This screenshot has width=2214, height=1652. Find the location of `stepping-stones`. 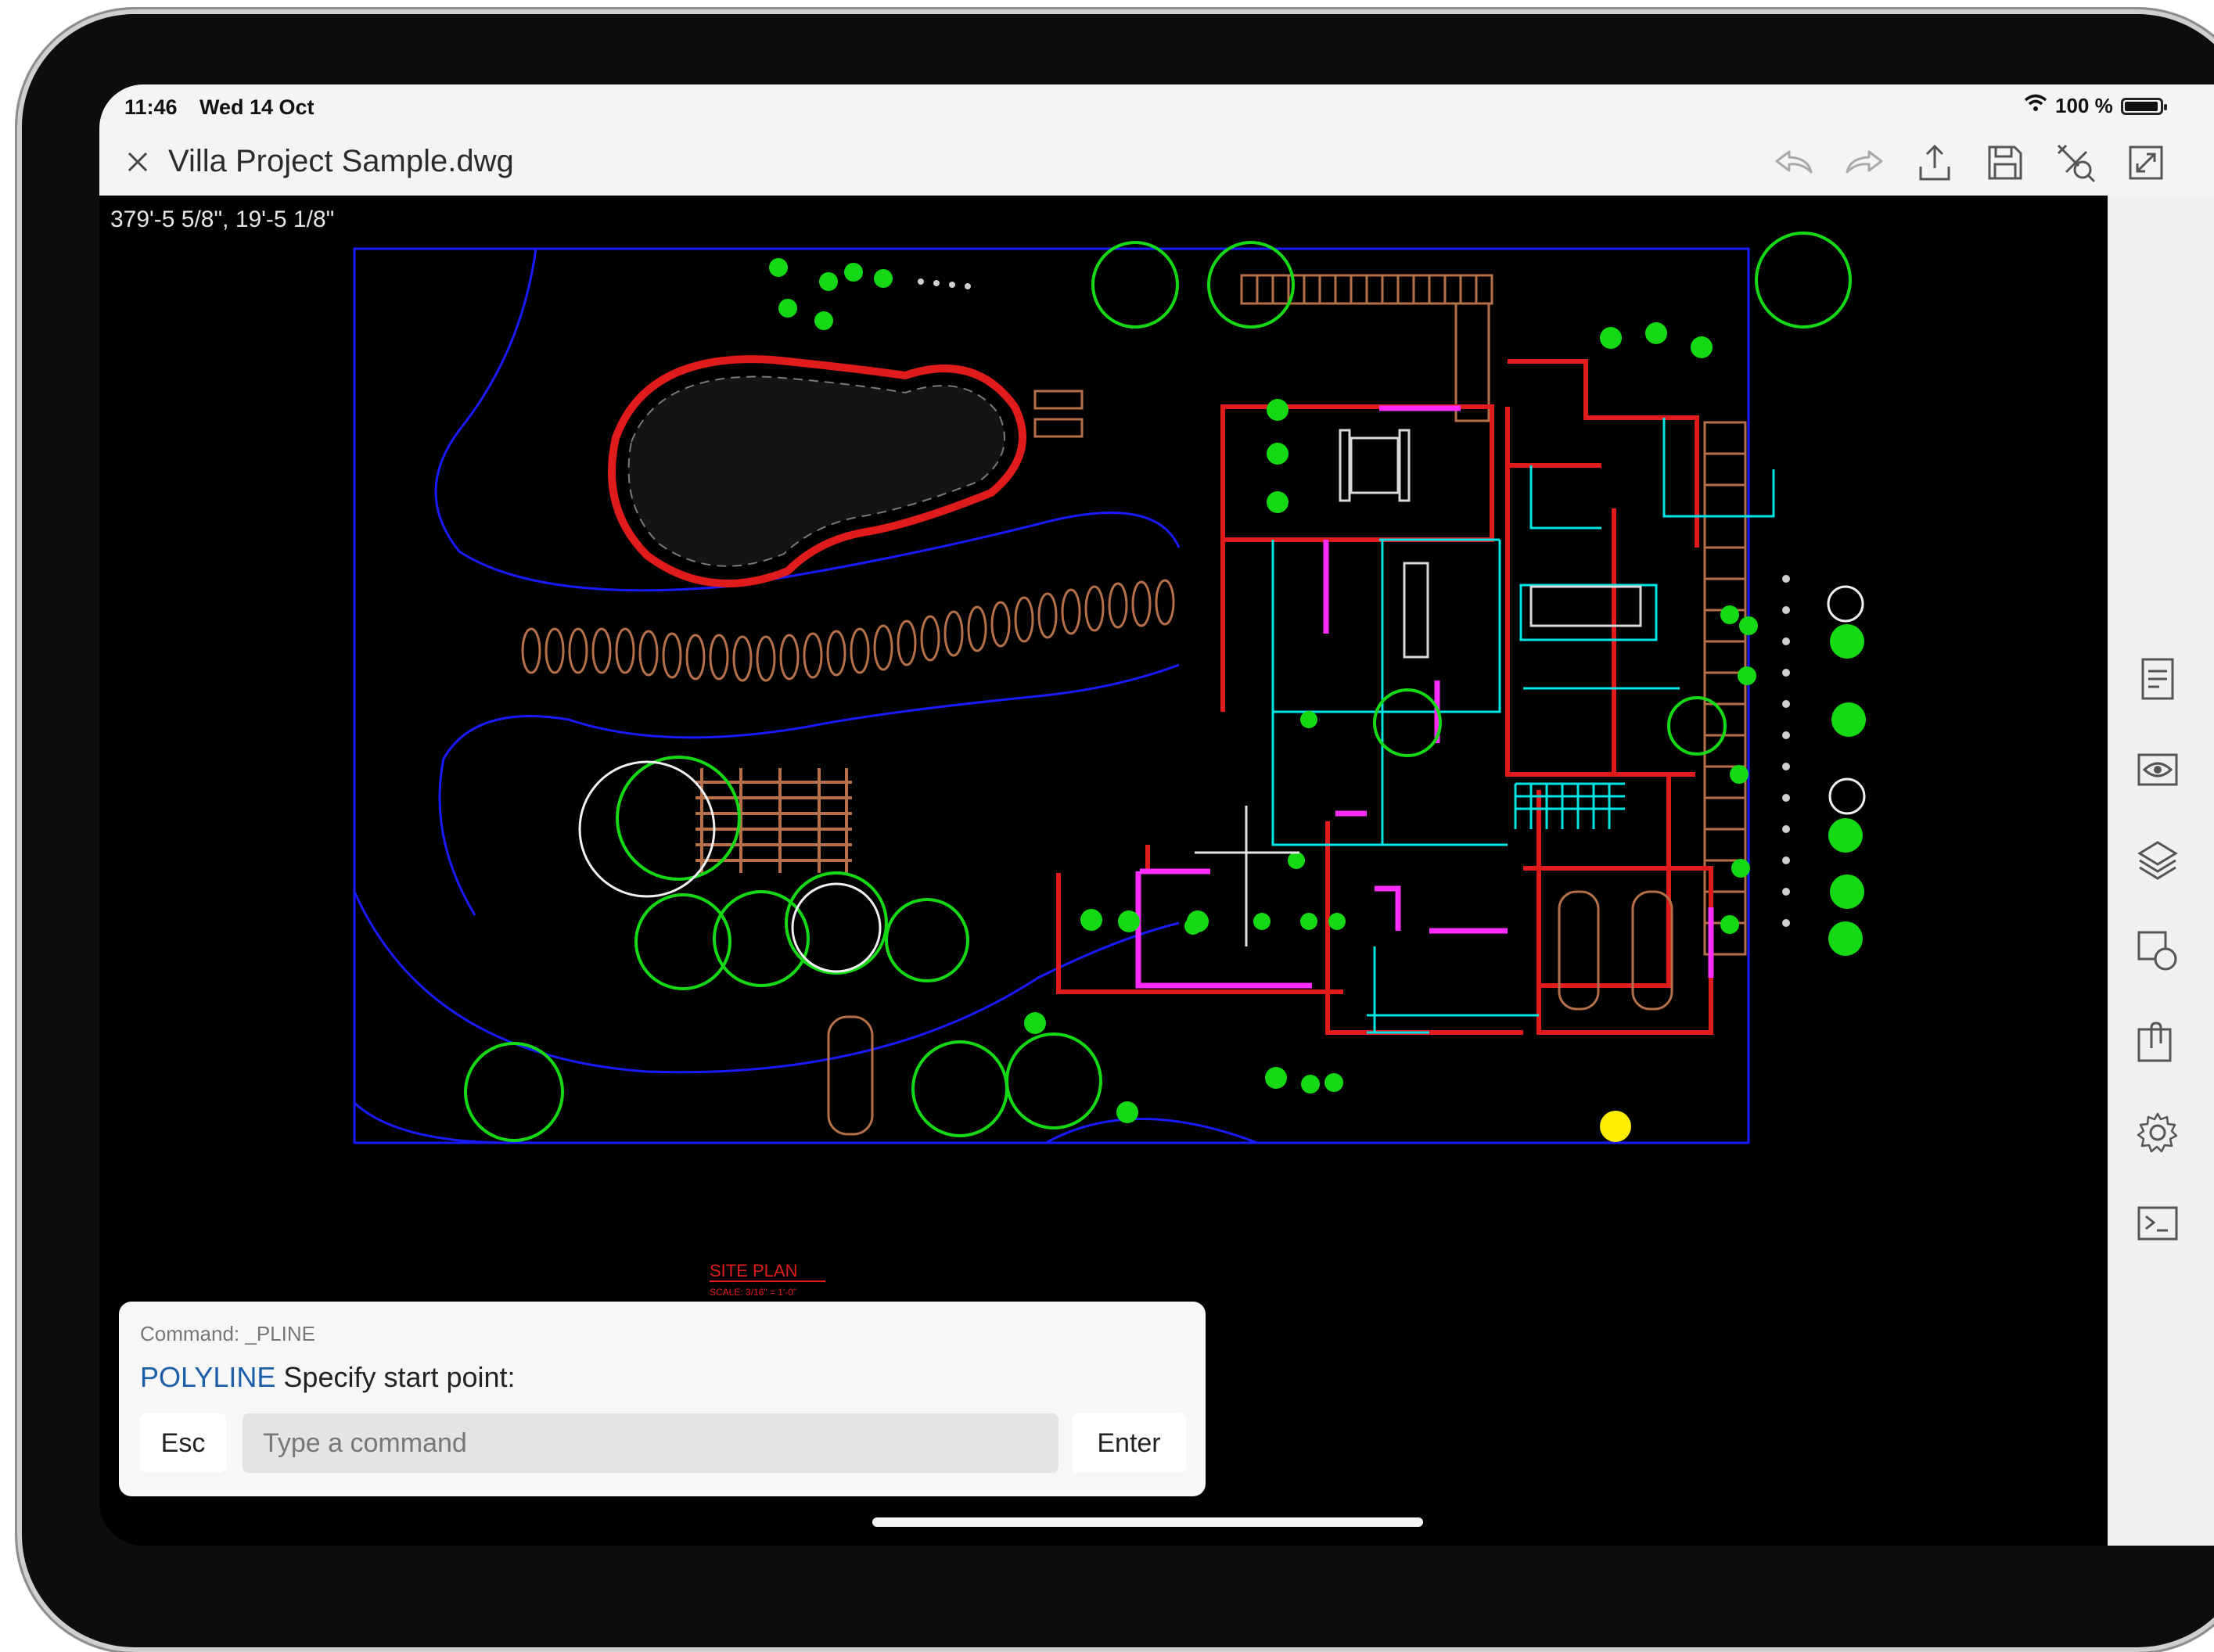

stepping-stones is located at coordinates (848, 630).